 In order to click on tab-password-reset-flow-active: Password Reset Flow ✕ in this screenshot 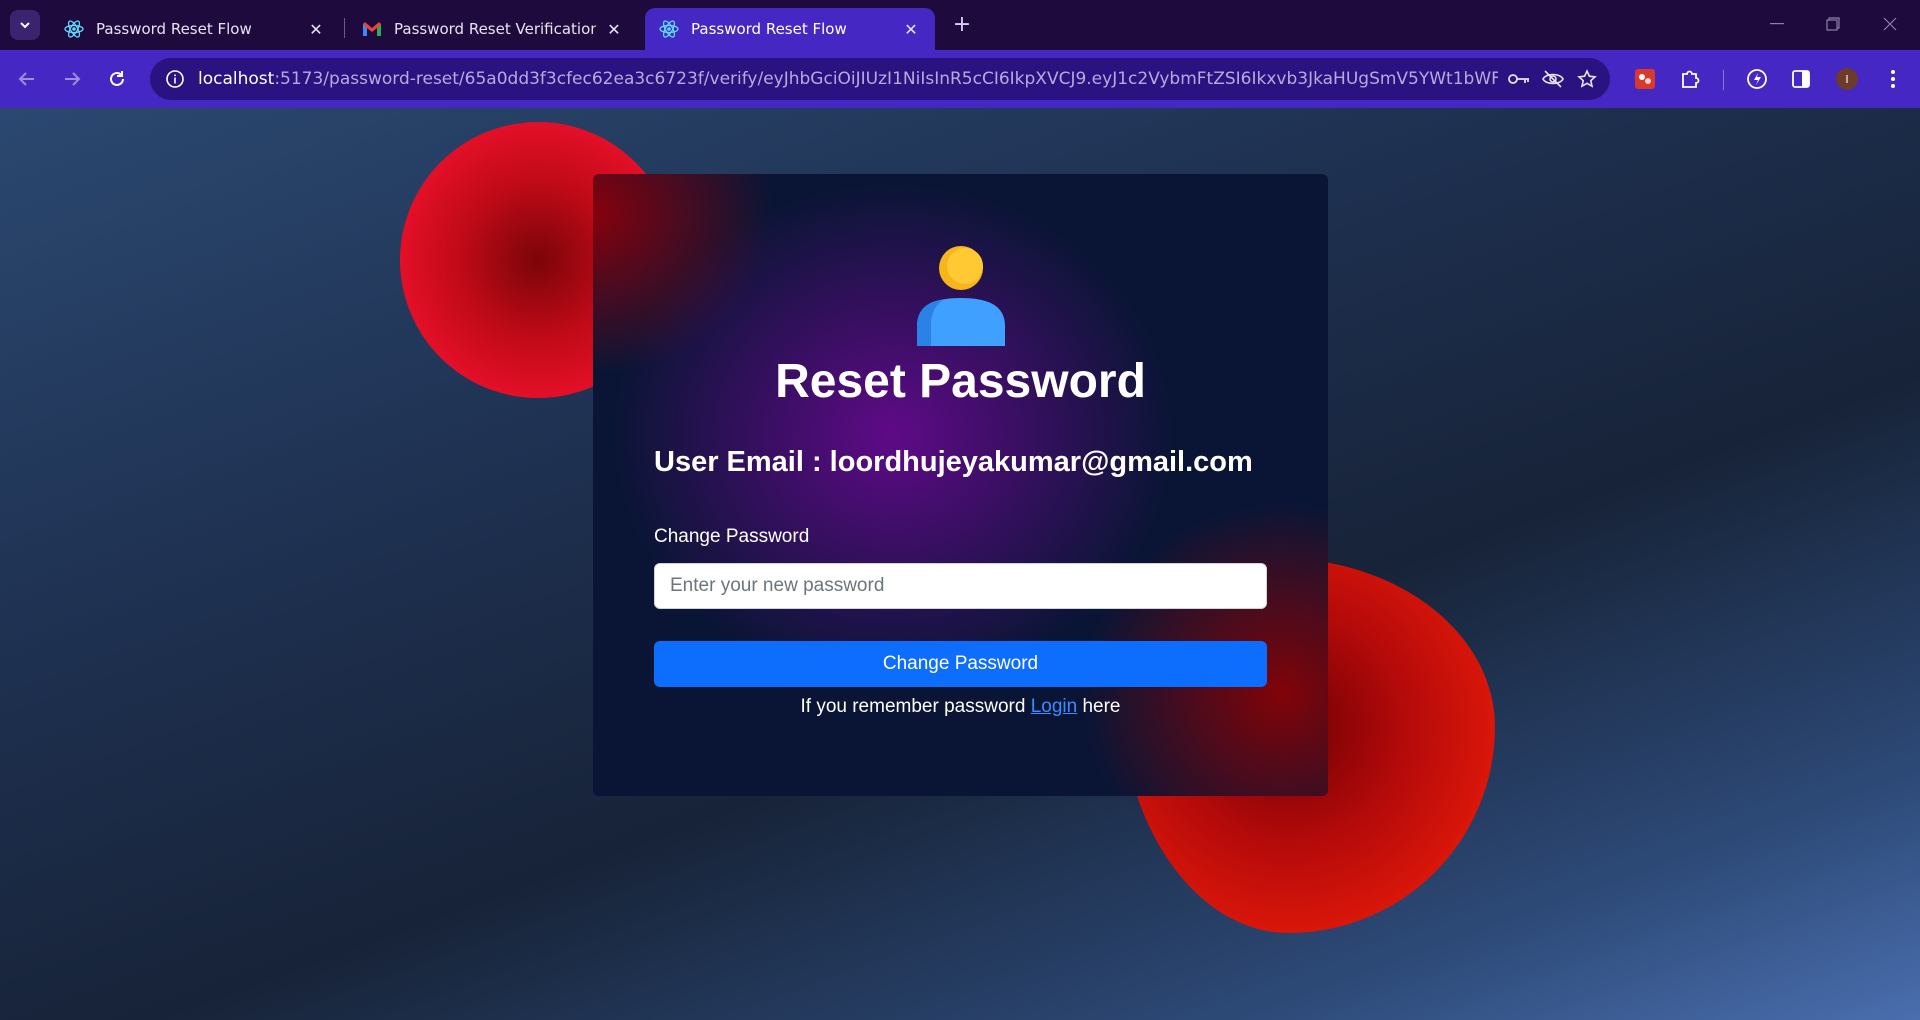, I will do `click(790, 29)`.